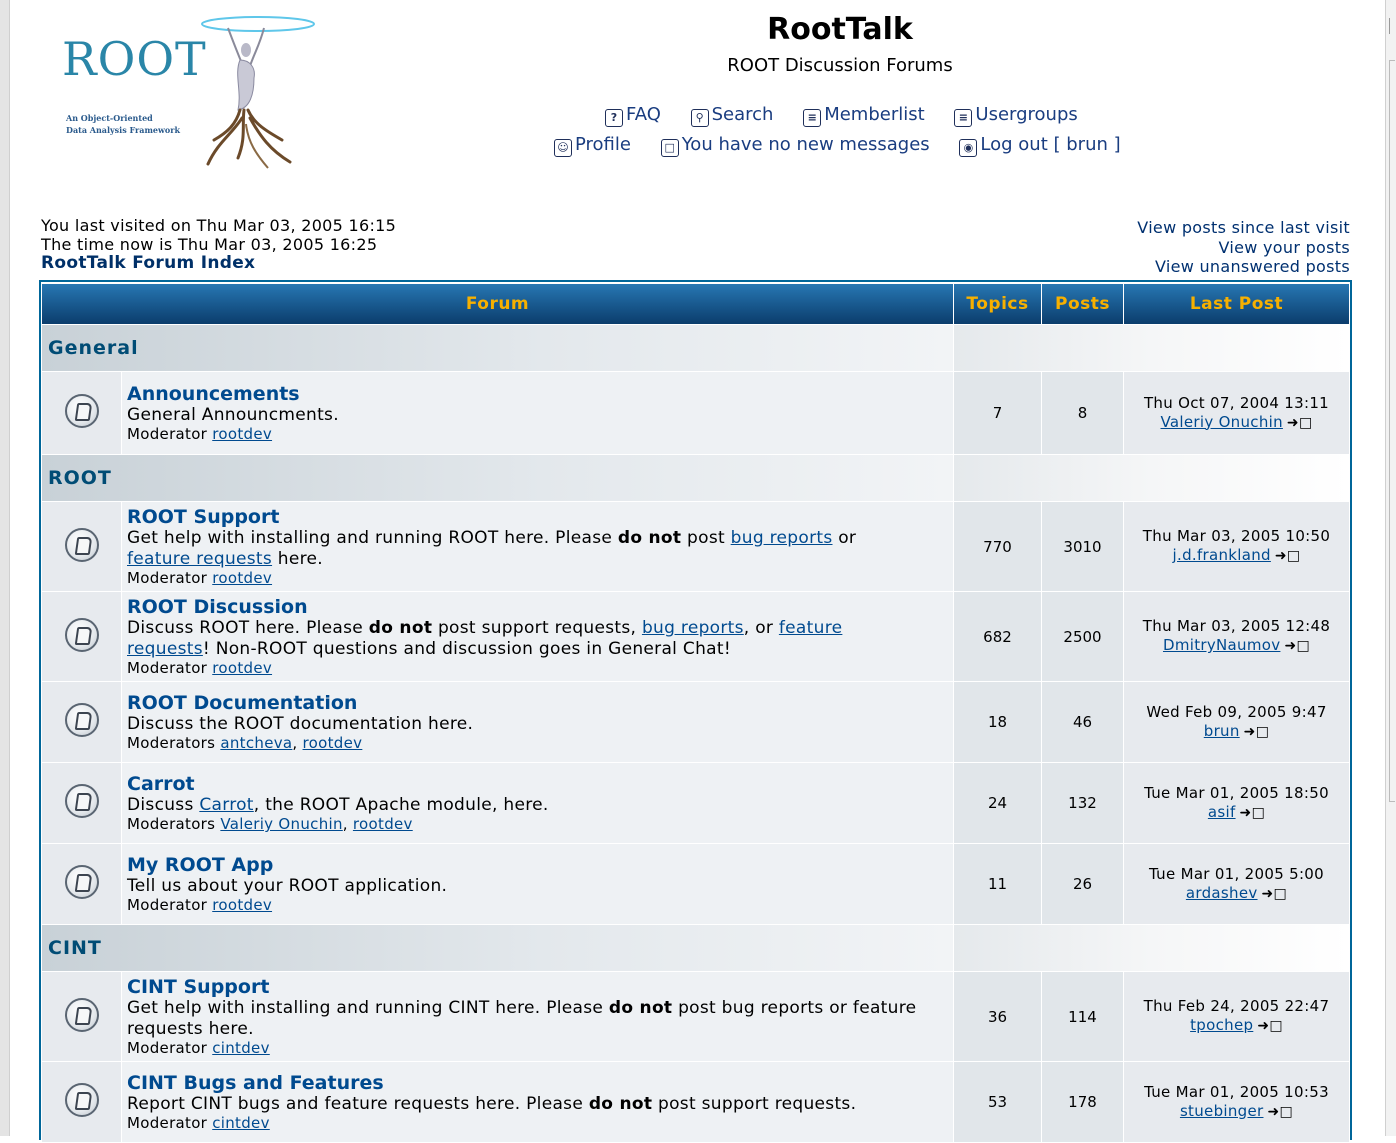 The width and height of the screenshot is (1396, 1143). What do you see at coordinates (810, 628) in the screenshot?
I see `feature-requests-link: feature` at bounding box center [810, 628].